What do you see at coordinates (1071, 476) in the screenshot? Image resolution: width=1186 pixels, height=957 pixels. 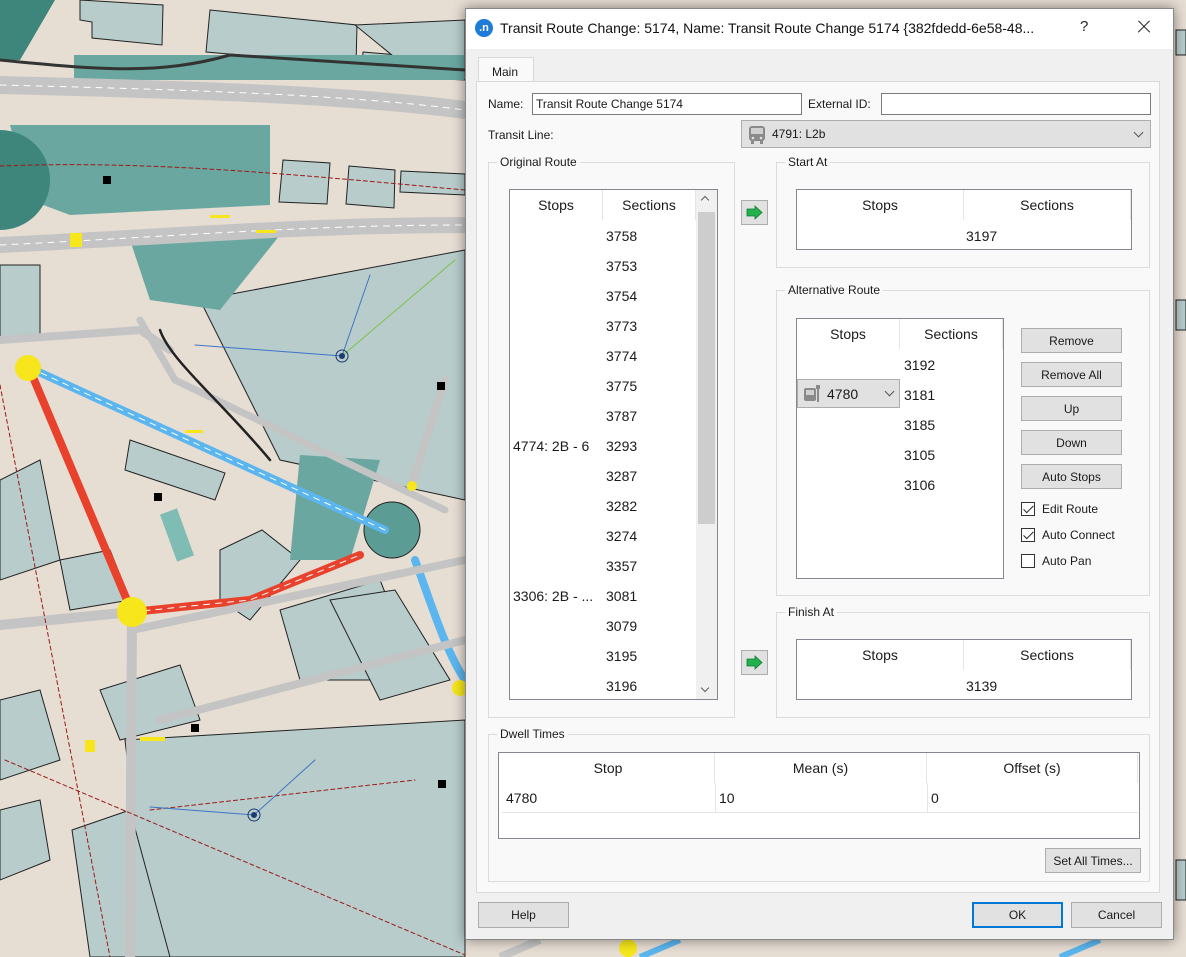 I see `auto-stops-button: Auto Stops` at bounding box center [1071, 476].